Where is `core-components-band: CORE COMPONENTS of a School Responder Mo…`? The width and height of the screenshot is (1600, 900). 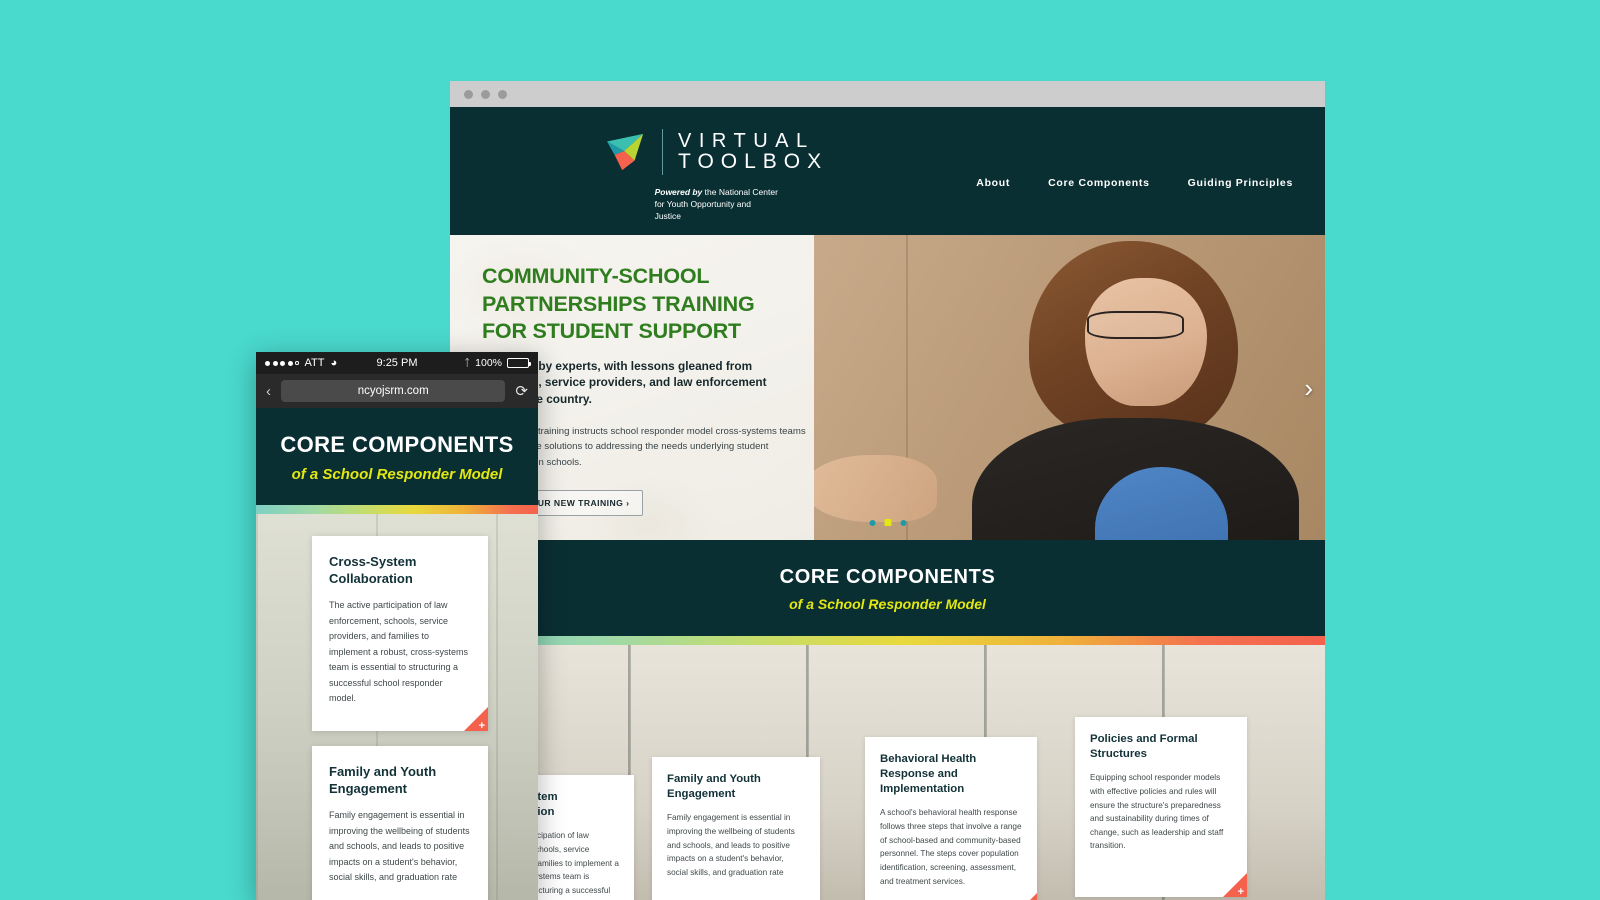 core-components-band: CORE COMPONENTS of a School Responder Mo… is located at coordinates (887, 588).